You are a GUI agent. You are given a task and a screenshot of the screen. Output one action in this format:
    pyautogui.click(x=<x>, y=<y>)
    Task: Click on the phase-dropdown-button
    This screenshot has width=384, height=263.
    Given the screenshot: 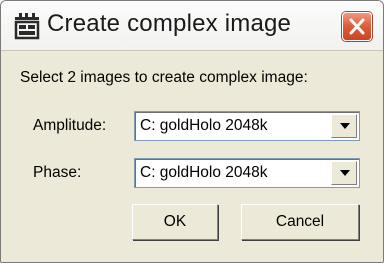 What is the action you would take?
    pyautogui.click(x=344, y=173)
    